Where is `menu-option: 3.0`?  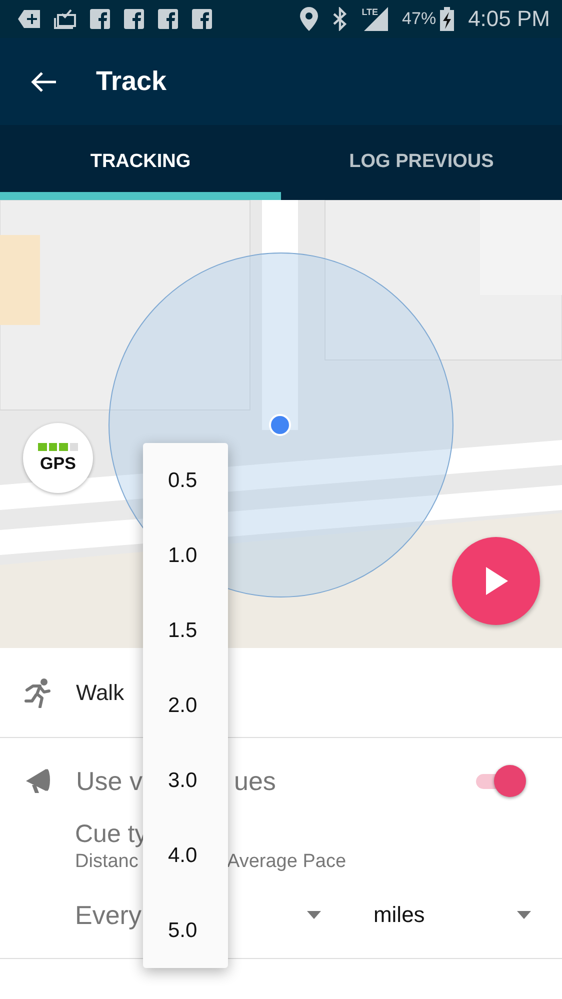 menu-option: 3.0 is located at coordinates (185, 780).